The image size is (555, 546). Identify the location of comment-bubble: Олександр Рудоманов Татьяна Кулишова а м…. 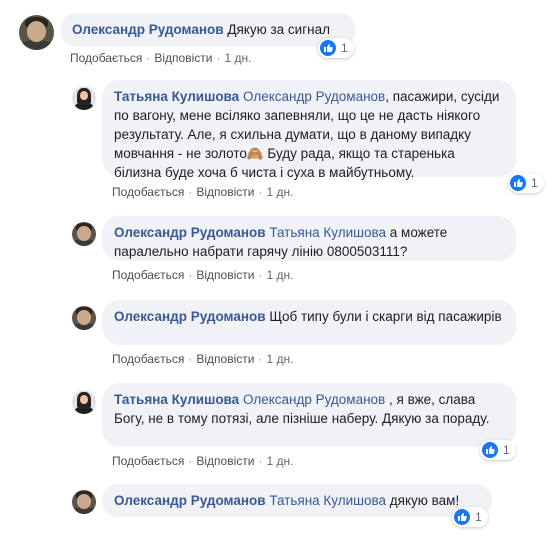
(309, 238).